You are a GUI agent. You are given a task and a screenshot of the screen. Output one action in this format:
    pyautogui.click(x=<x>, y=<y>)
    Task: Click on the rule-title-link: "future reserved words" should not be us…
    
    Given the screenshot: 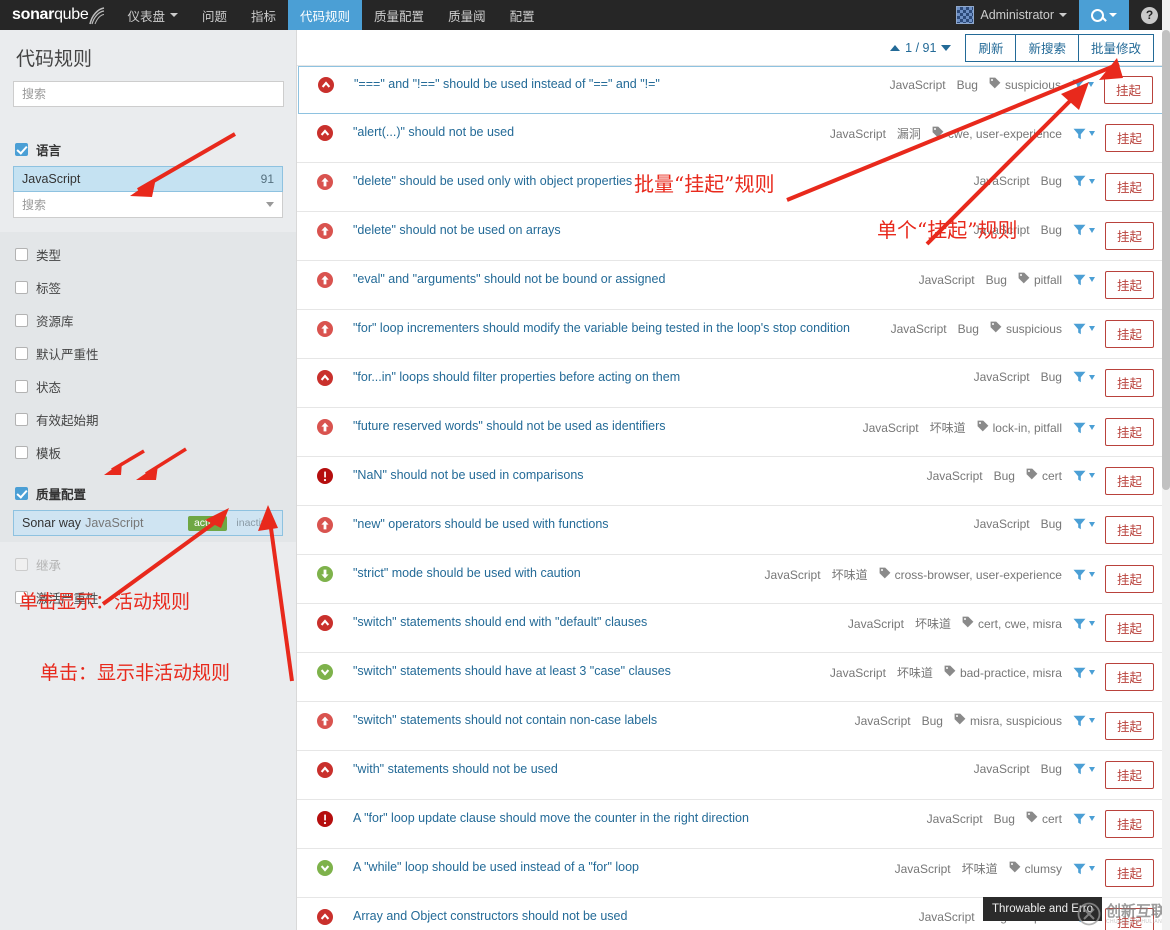 What is the action you would take?
    pyautogui.click(x=608, y=426)
    